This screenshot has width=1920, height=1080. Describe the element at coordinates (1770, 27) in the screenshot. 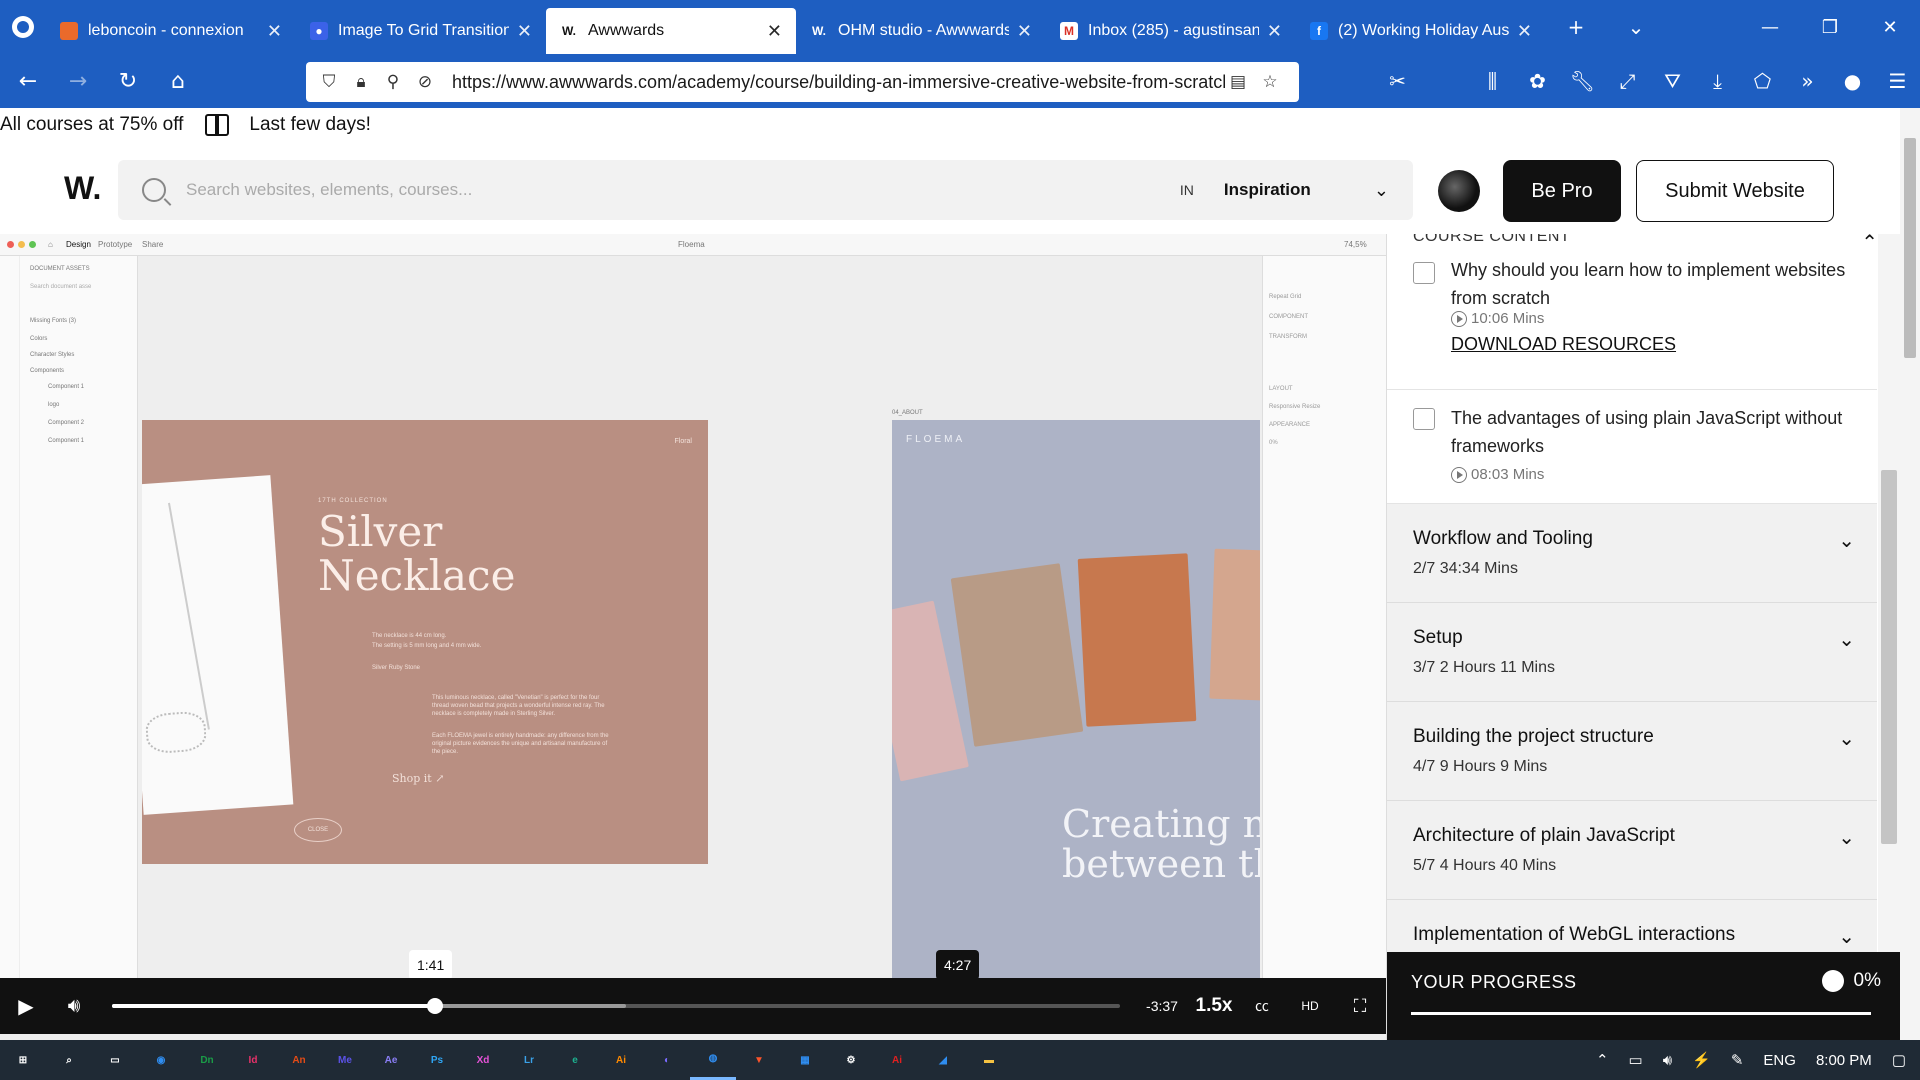

I see `minimize-button: —` at that location.